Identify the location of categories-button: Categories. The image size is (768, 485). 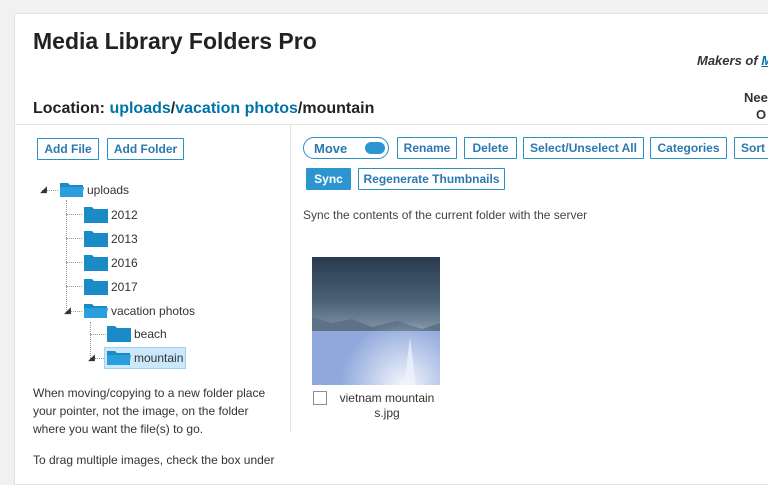
(688, 148).